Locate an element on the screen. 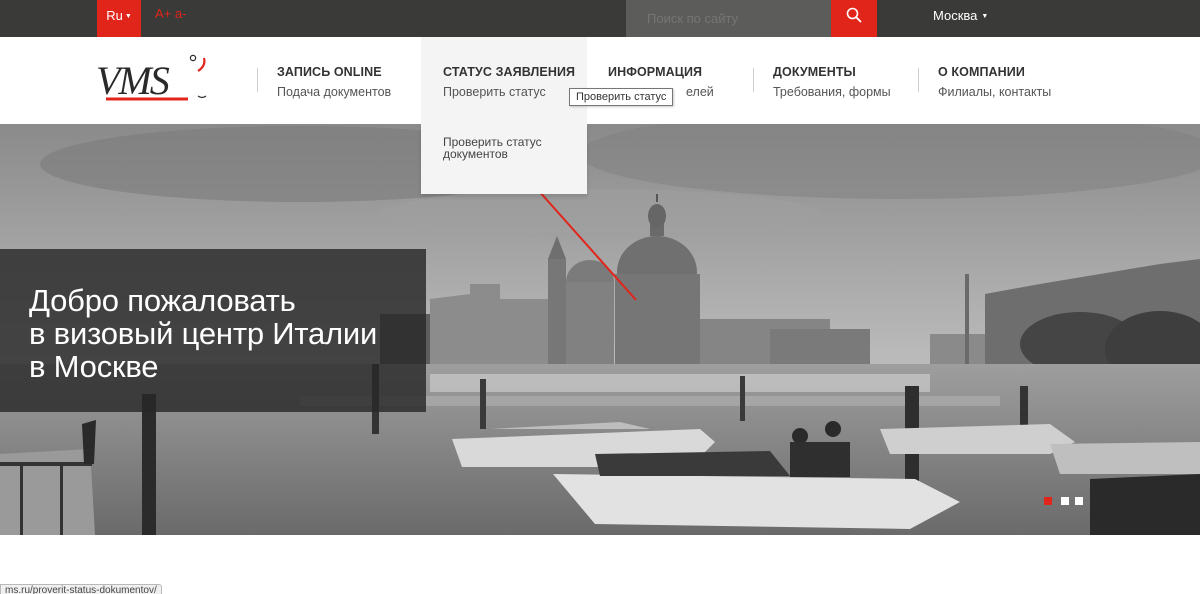  search-input is located at coordinates (728, 18).